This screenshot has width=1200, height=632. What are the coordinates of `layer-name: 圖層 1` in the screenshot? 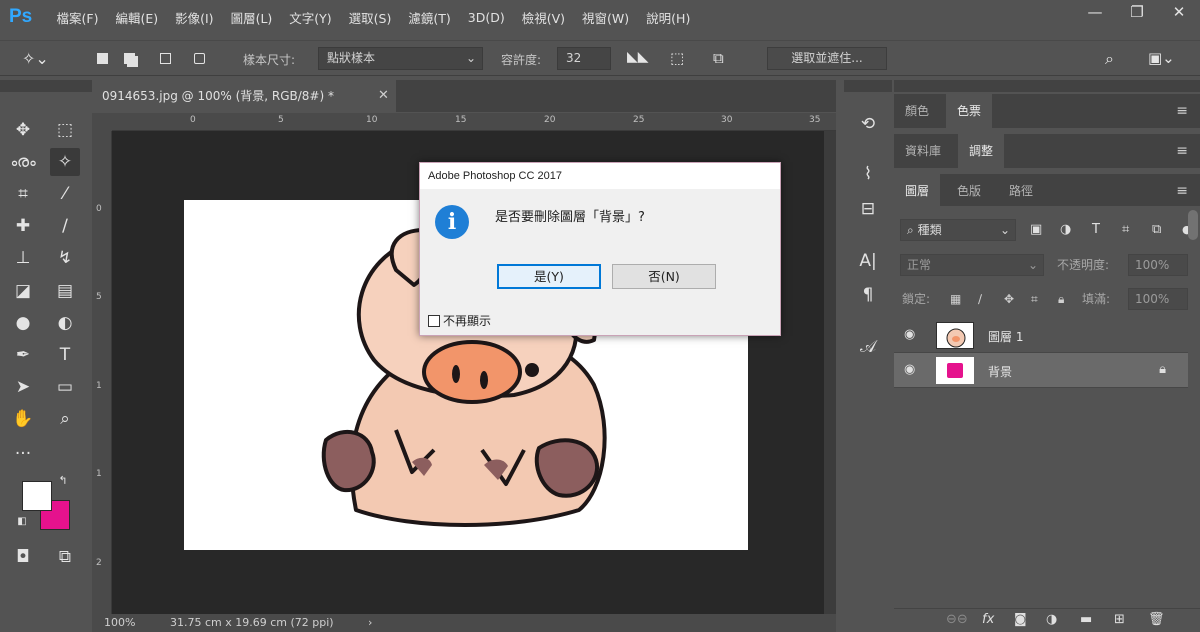 It's located at (1005, 336).